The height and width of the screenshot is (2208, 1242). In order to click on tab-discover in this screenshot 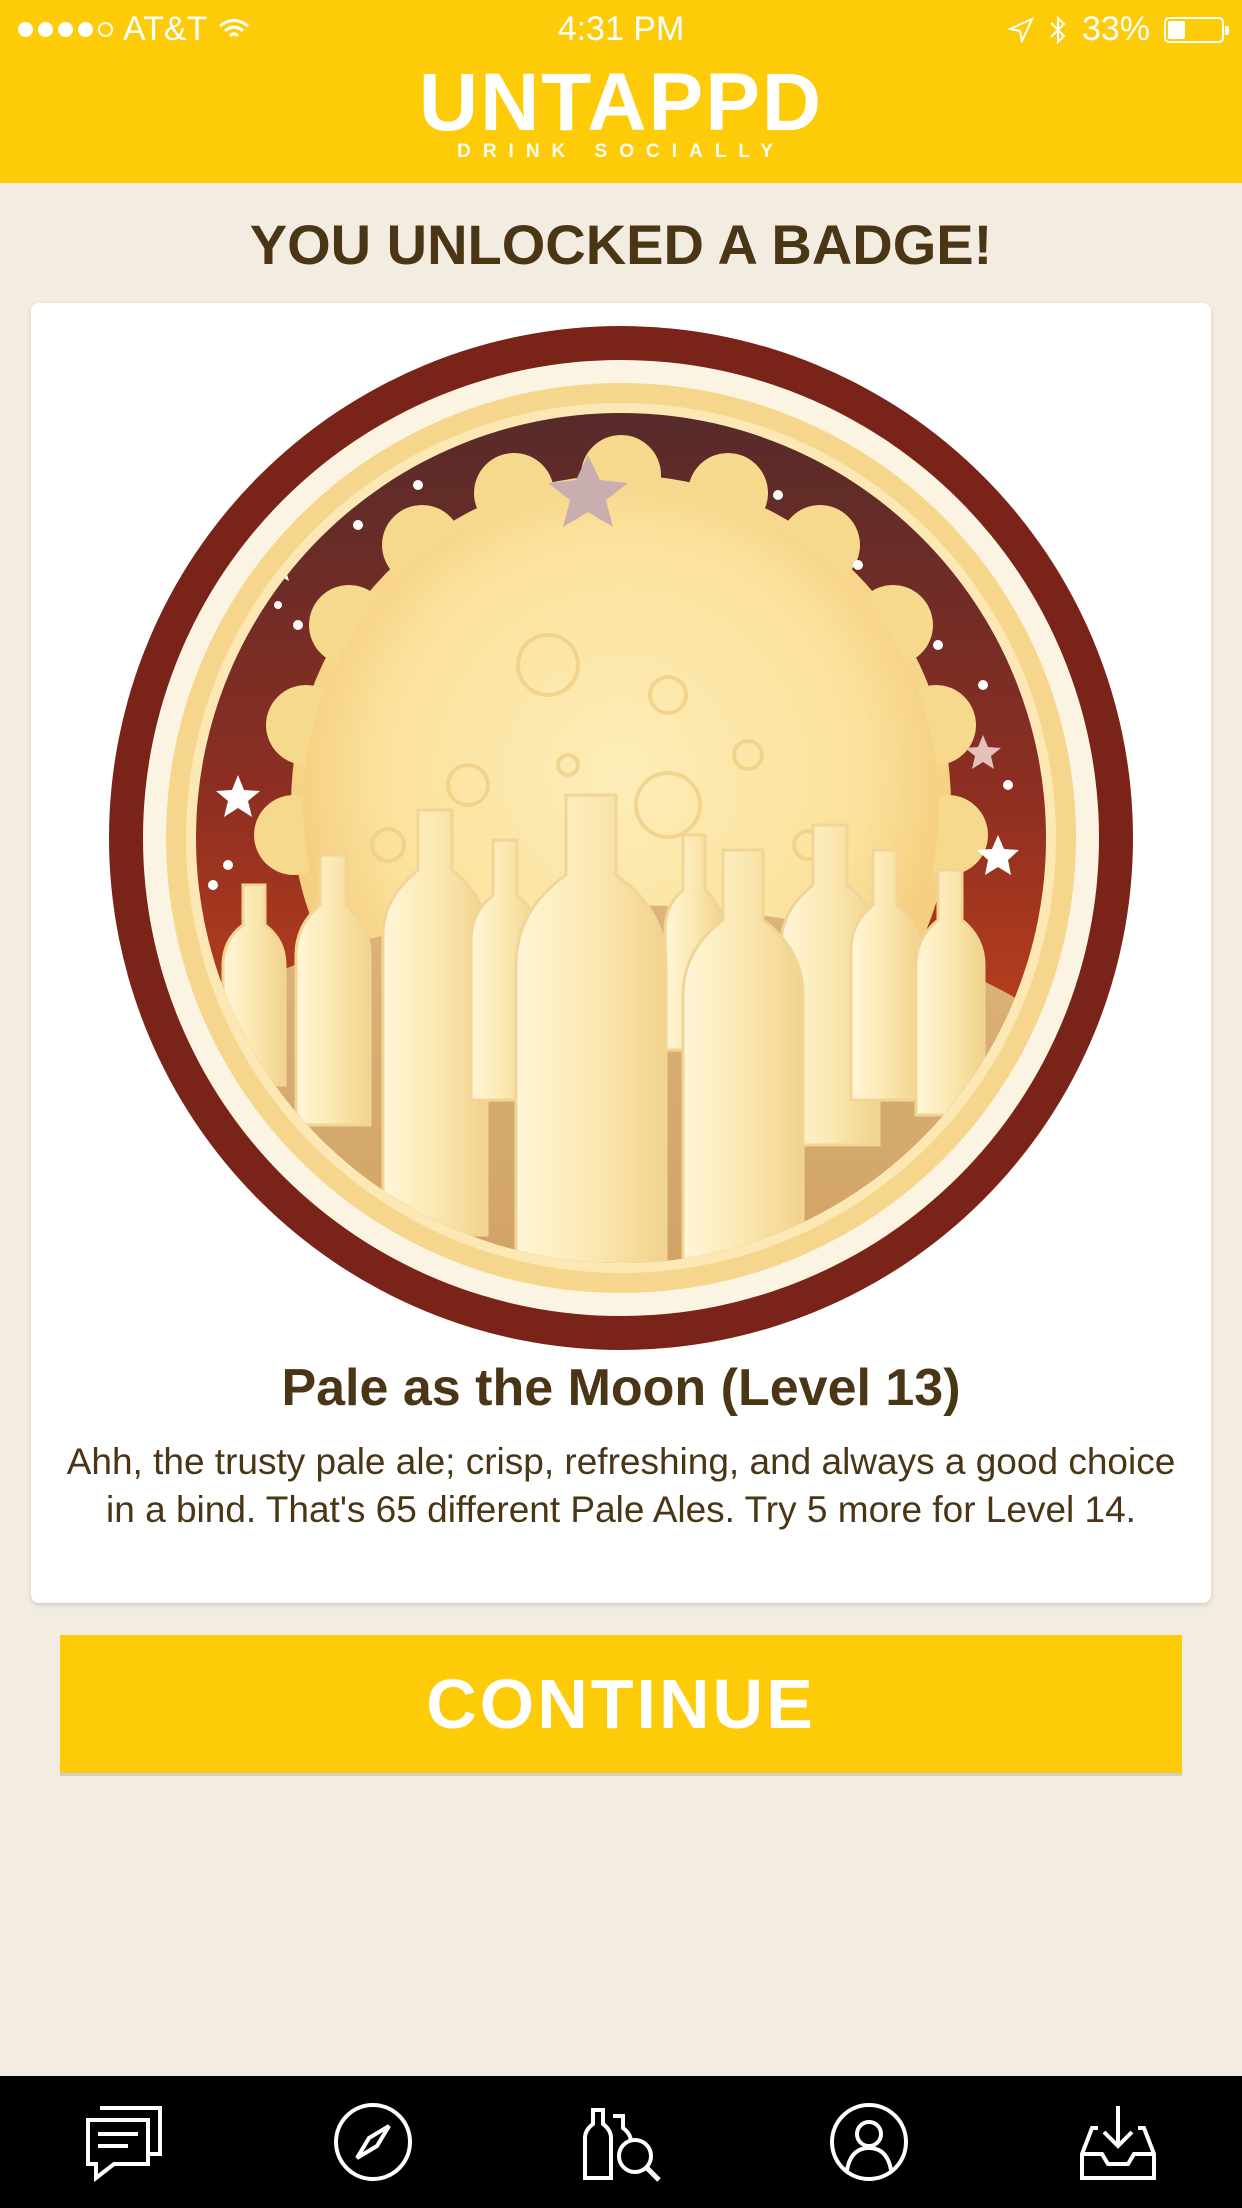, I will do `click(373, 2142)`.